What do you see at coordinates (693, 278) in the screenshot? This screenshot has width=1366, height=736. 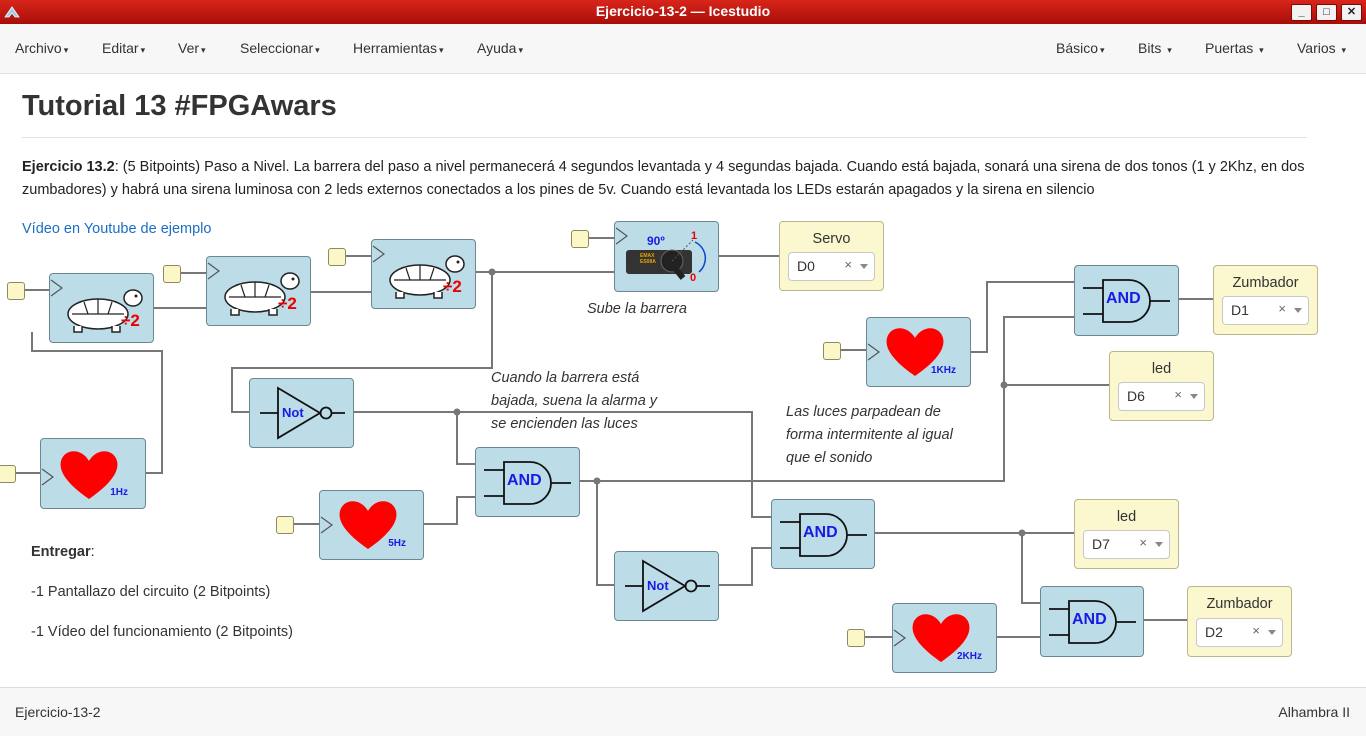 I see `servo-zero-label: 0` at bounding box center [693, 278].